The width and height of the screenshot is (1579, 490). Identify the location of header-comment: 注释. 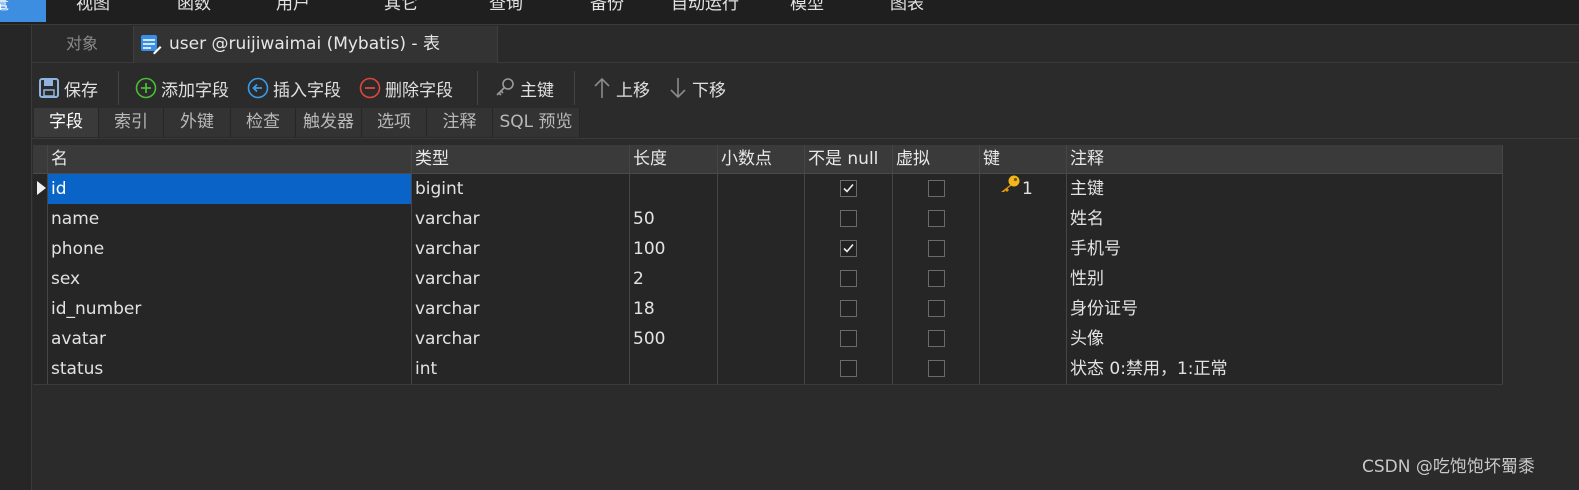
(1285, 159).